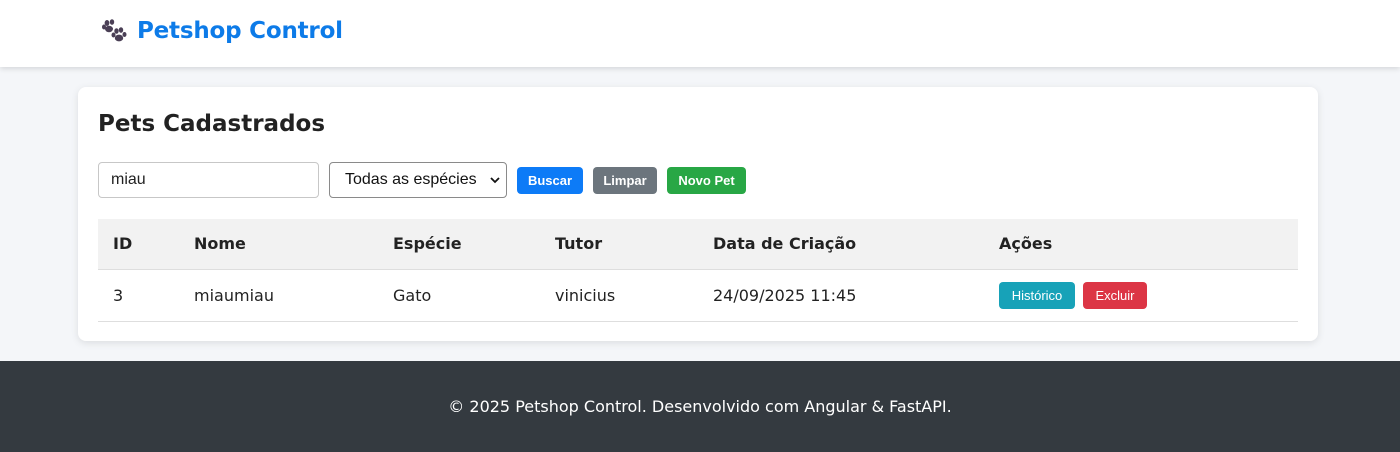 This screenshot has width=1400, height=452. Describe the element at coordinates (114, 30) in the screenshot. I see `paw-icon` at that location.